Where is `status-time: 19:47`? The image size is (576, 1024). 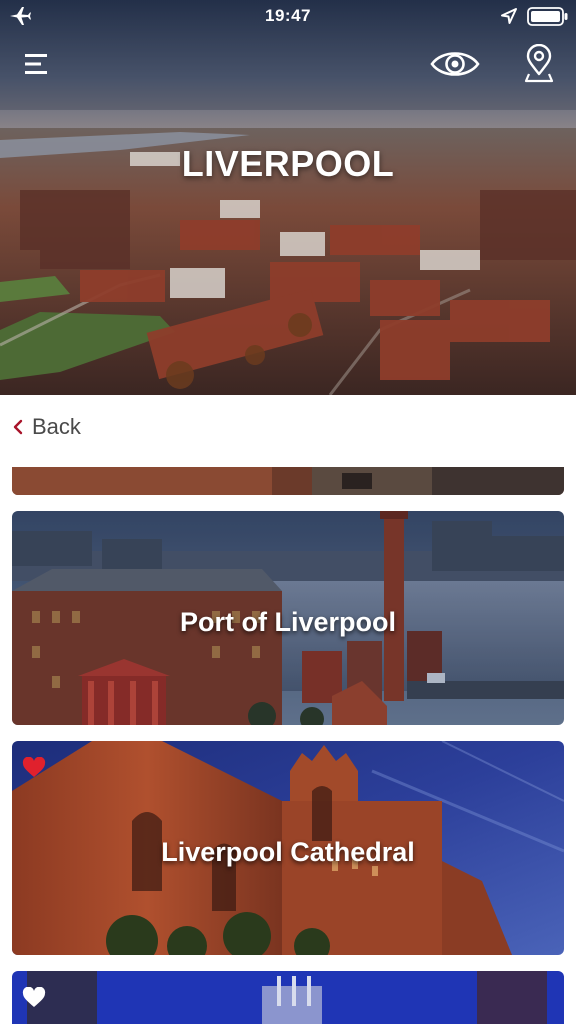 status-time: 19:47 is located at coordinates (288, 15).